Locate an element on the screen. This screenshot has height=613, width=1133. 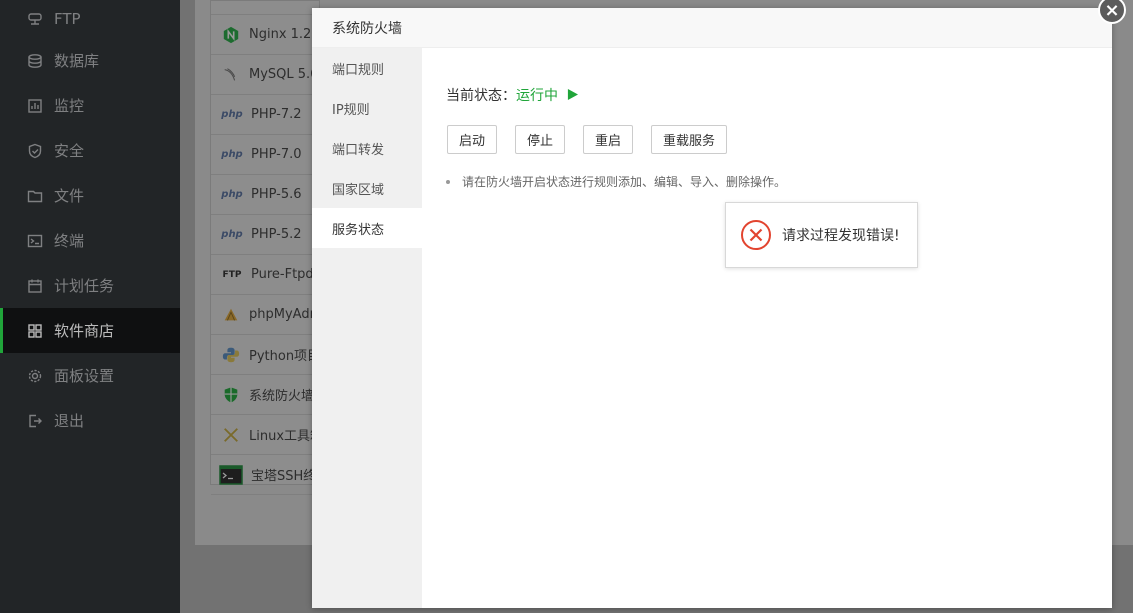
sidebar-item-cron: 计划任务 is located at coordinates (90, 285).